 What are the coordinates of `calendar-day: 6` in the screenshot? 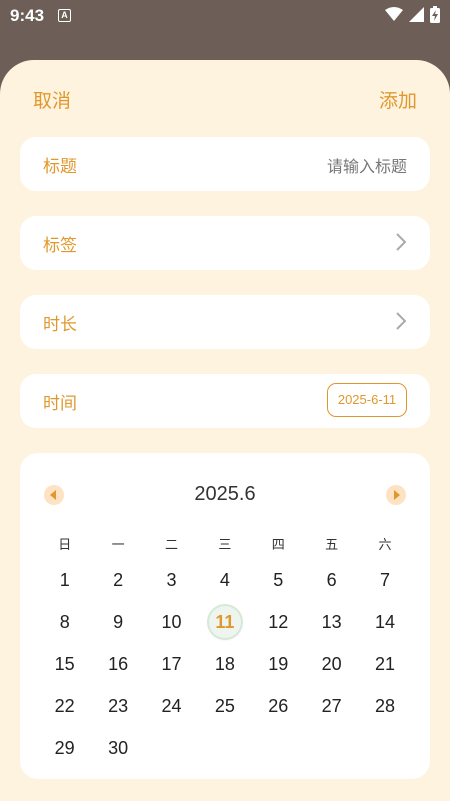 It's located at (331, 580).